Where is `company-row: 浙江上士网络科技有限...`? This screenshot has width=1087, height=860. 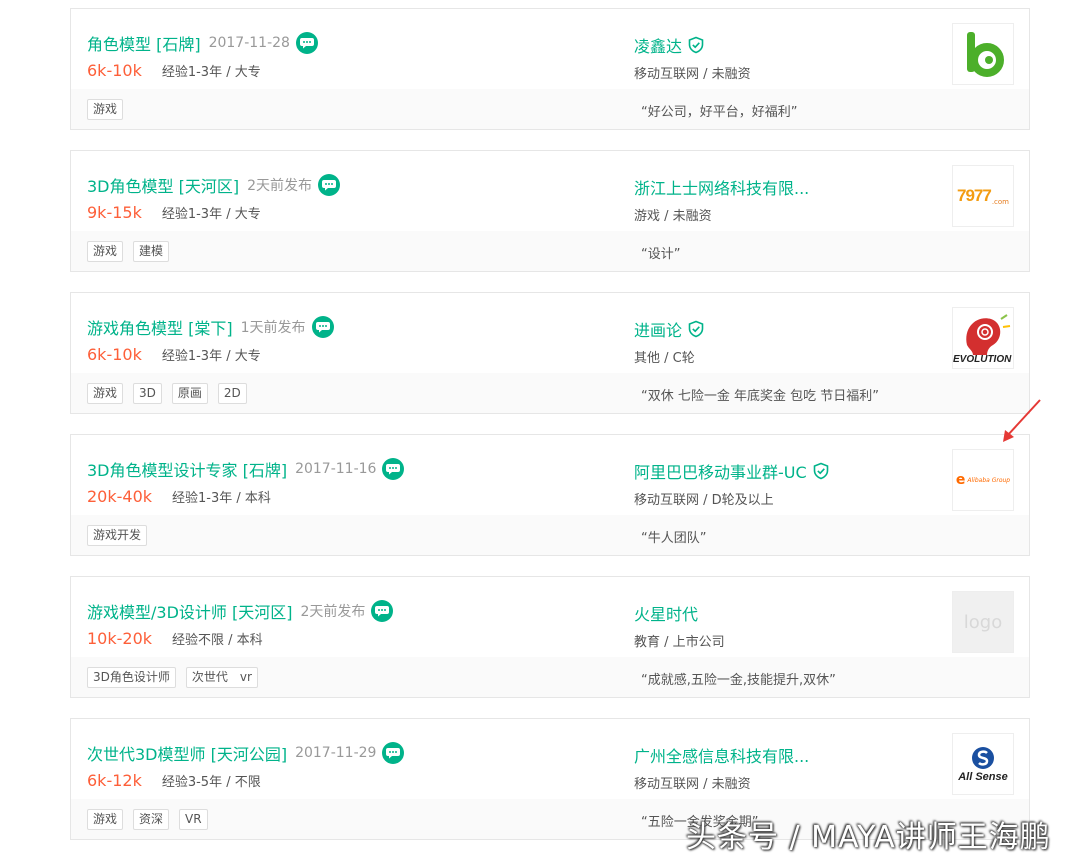 company-row: 浙江上士网络科技有限... is located at coordinates (721, 187).